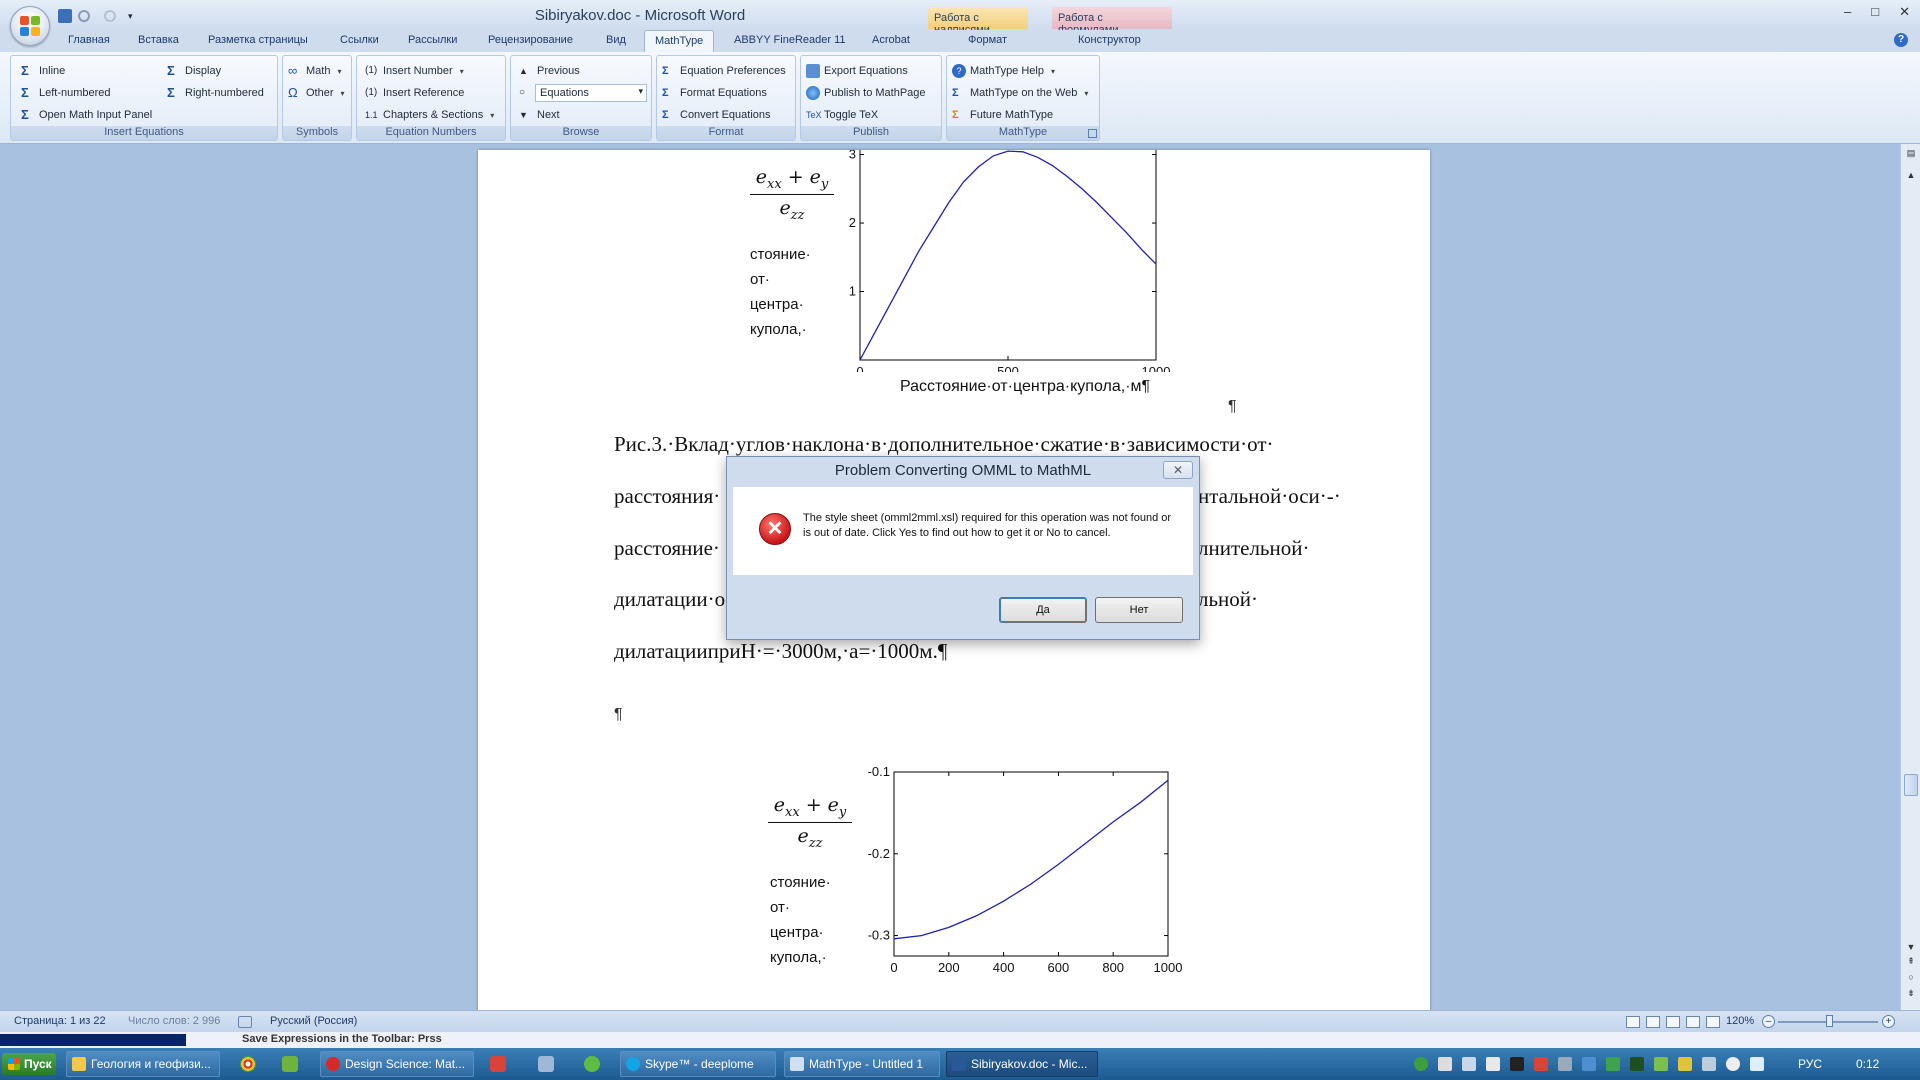 Image resolution: width=1920 pixels, height=1080 pixels. I want to click on tab-design: Конструктор, so click(1109, 40).